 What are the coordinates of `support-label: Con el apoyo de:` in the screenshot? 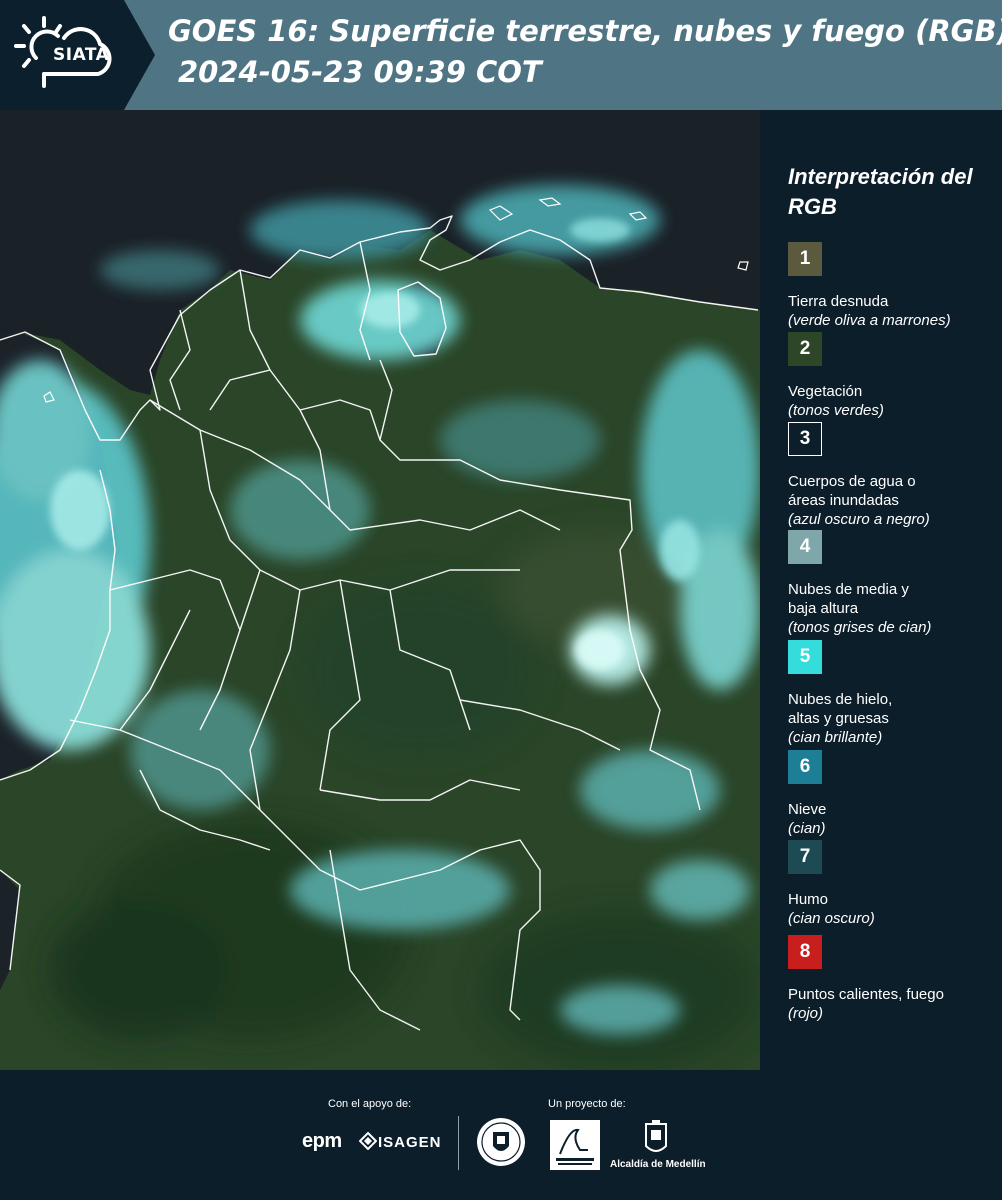 It's located at (370, 1104).